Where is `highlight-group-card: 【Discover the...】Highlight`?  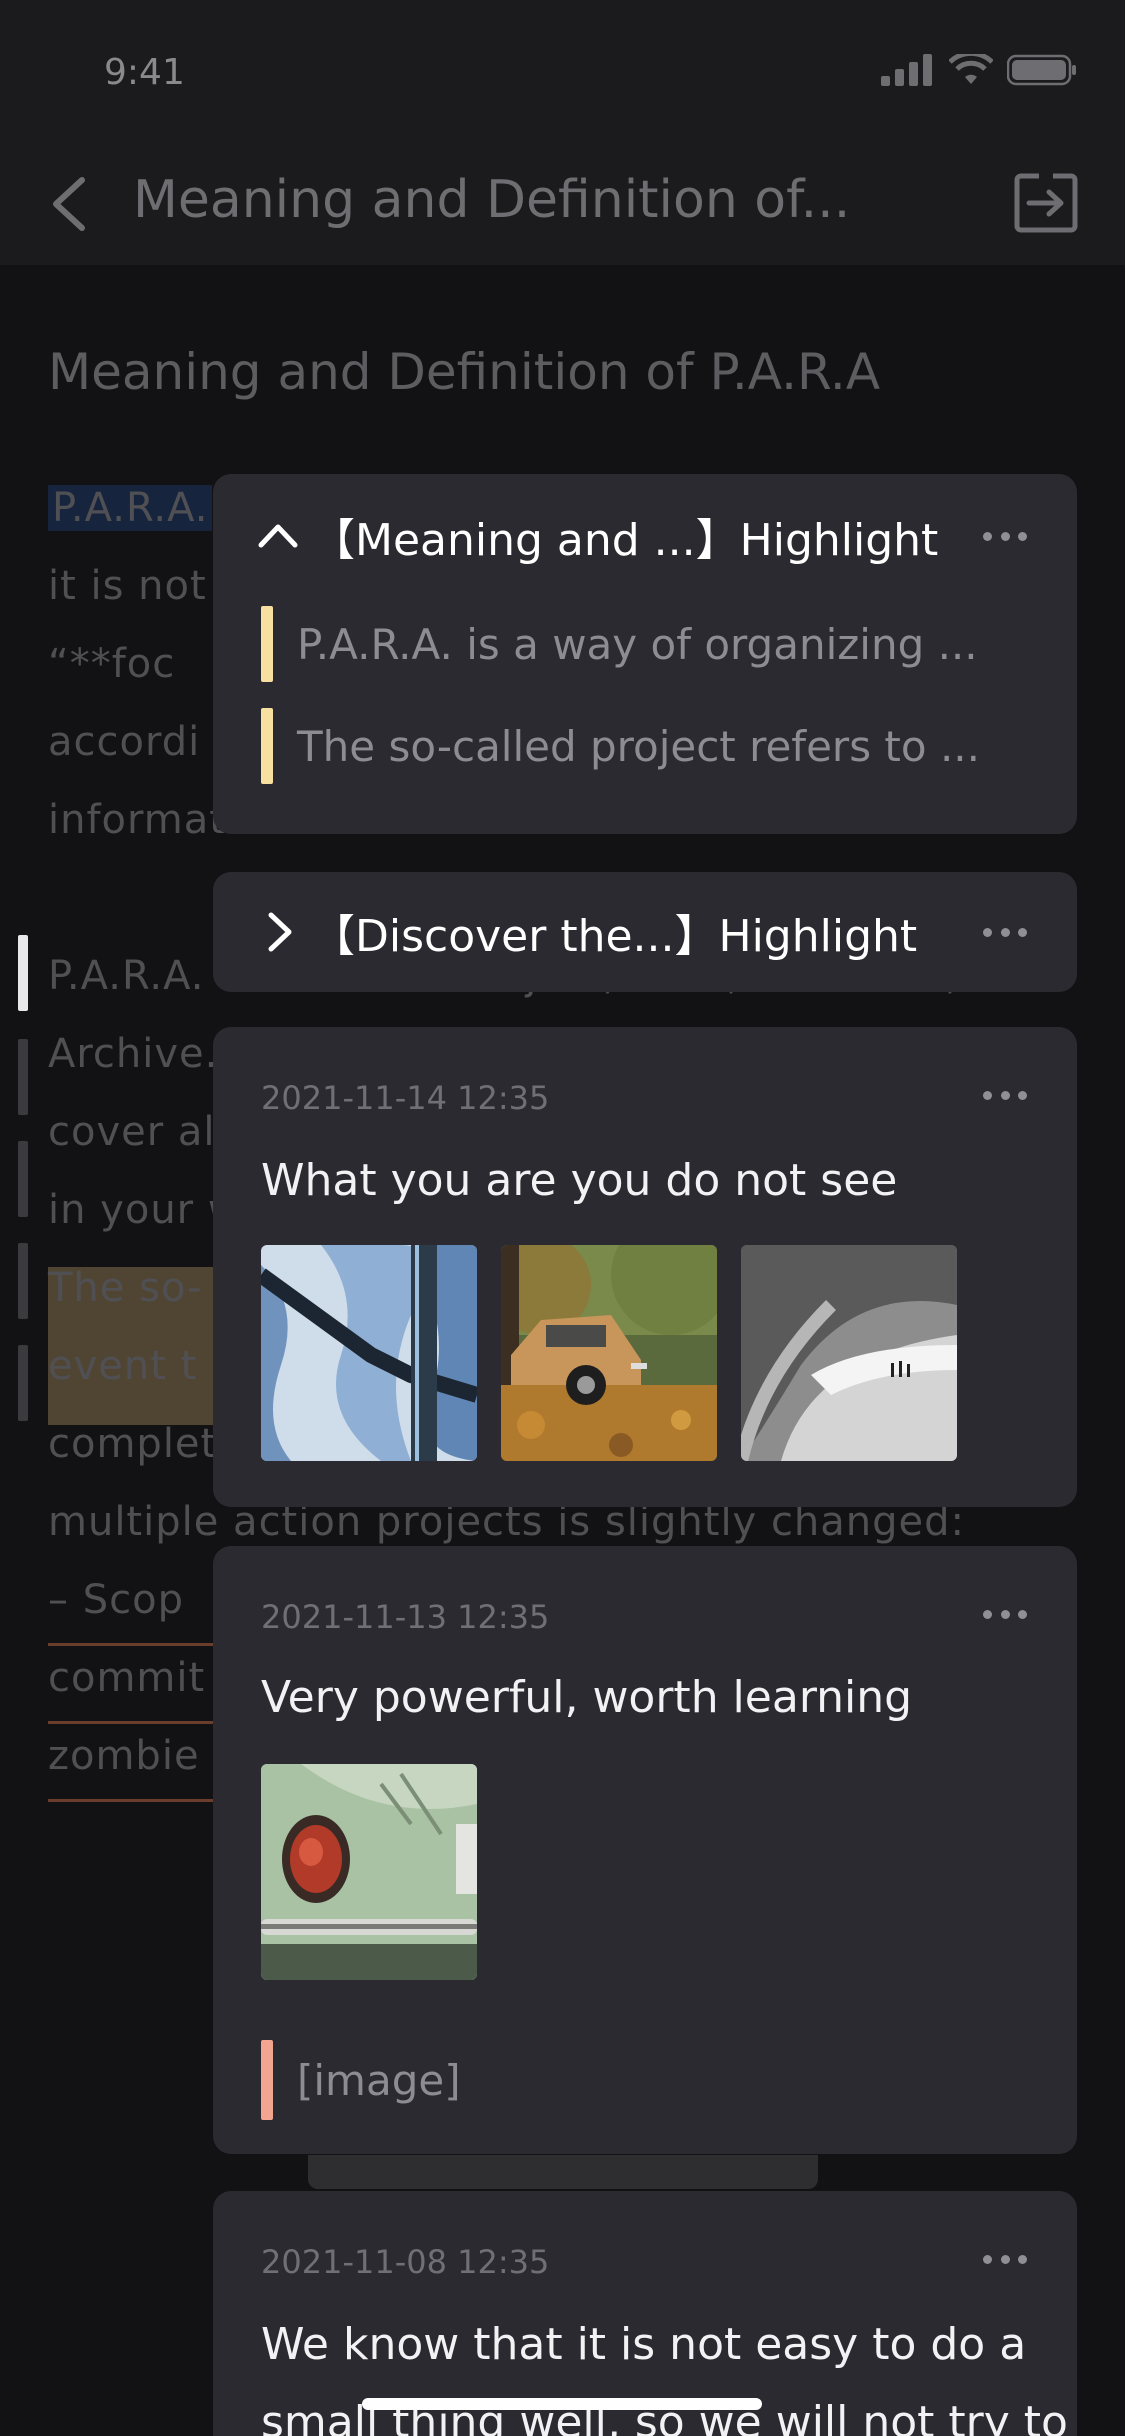 highlight-group-card: 【Discover the...】Highlight is located at coordinates (645, 932).